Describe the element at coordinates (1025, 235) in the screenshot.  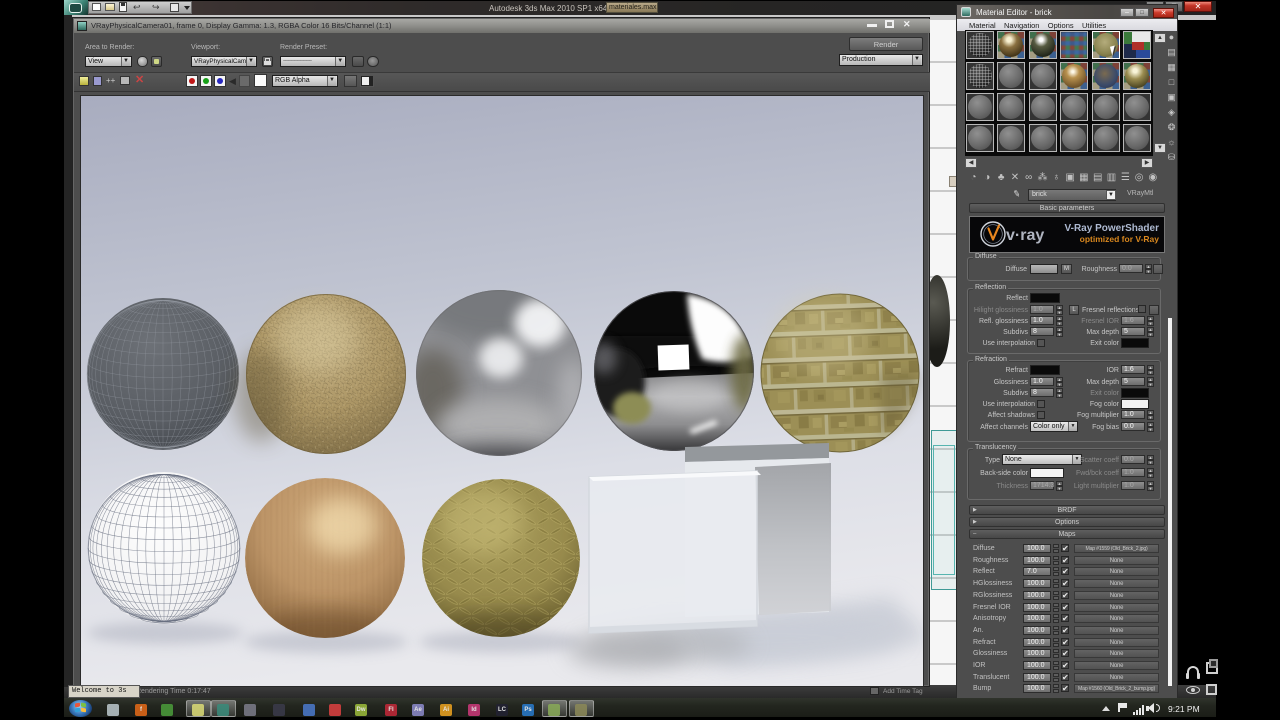
I see `svg-text: v·ray` at that location.